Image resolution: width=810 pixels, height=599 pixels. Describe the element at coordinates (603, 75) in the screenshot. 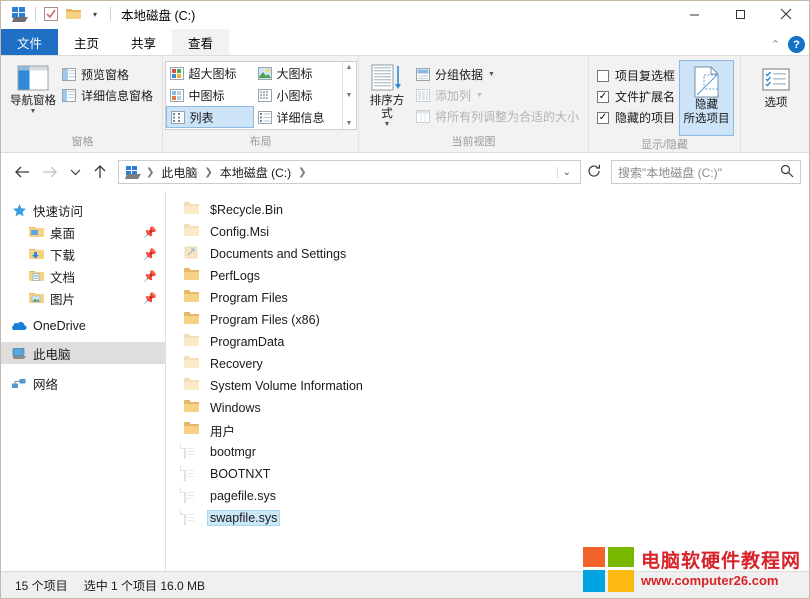

I see `checkbox-unchecked-icon` at that location.